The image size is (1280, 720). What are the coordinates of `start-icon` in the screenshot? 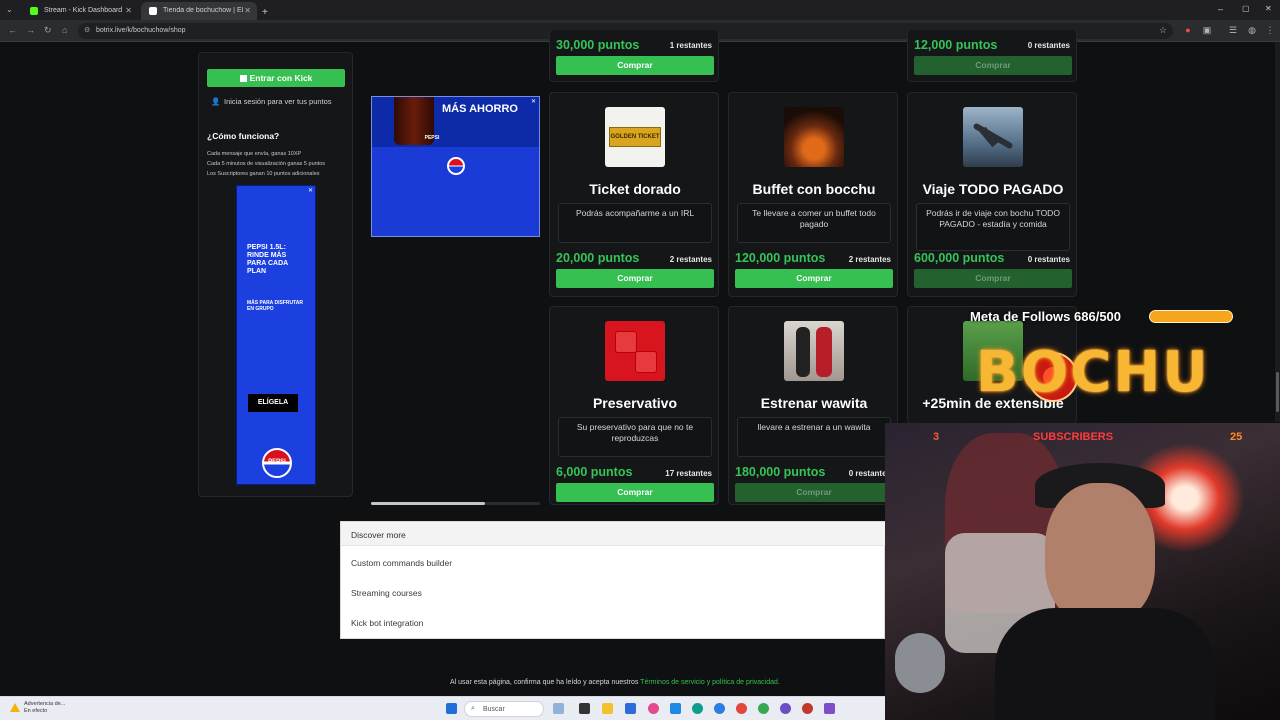 It's located at (451, 708).